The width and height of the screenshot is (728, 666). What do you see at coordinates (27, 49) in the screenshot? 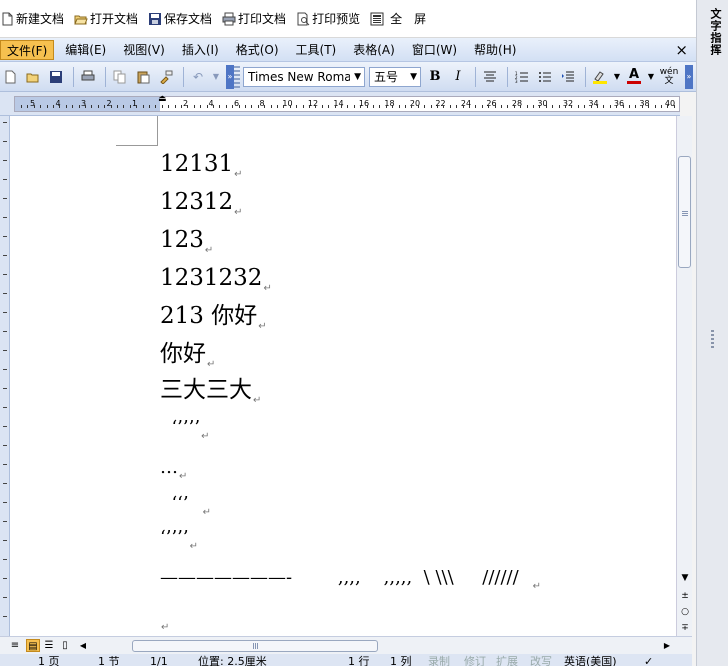
I see `menu-file: 文件(F)` at bounding box center [27, 49].